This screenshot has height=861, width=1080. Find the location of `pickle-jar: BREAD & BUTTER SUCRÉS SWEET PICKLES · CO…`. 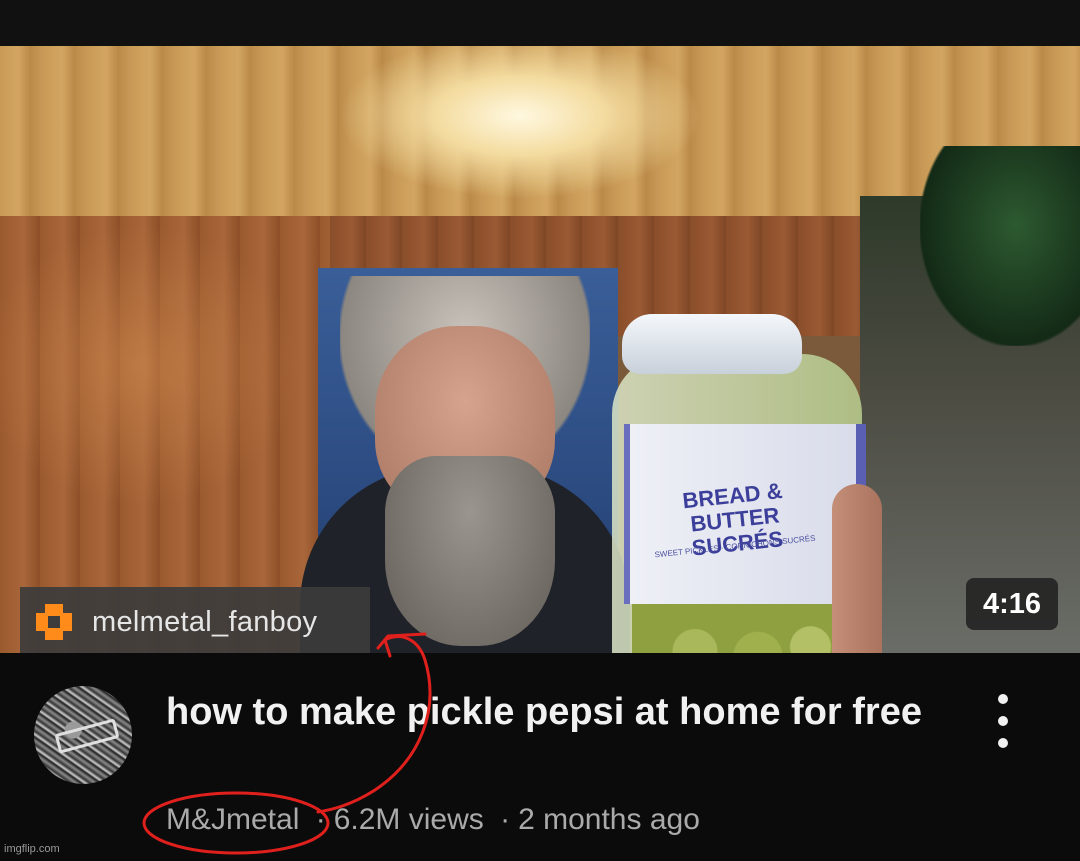

pickle-jar: BREAD & BUTTER SUCRÉS SWEET PICKLES · CO… is located at coordinates (747, 483).